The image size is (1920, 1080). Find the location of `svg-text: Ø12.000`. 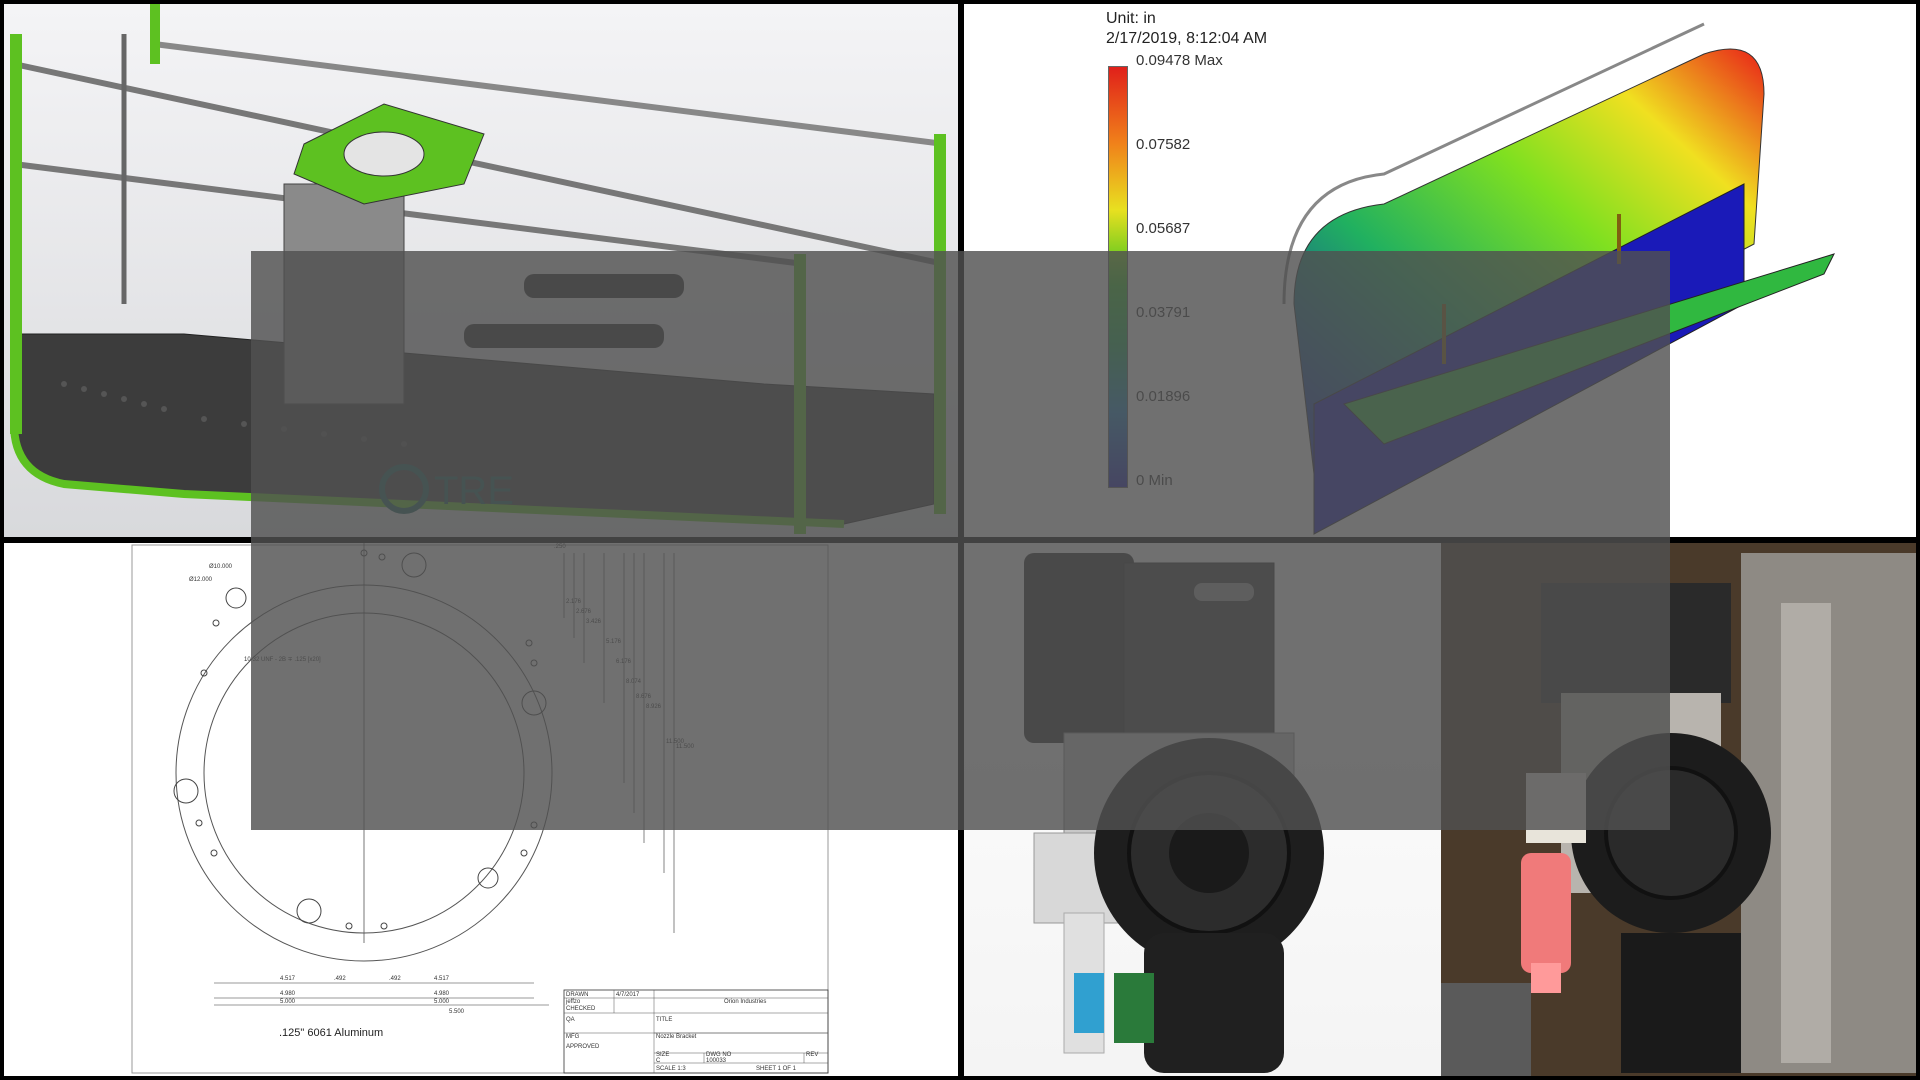

svg-text: Ø12.000 is located at coordinates (201, 580).